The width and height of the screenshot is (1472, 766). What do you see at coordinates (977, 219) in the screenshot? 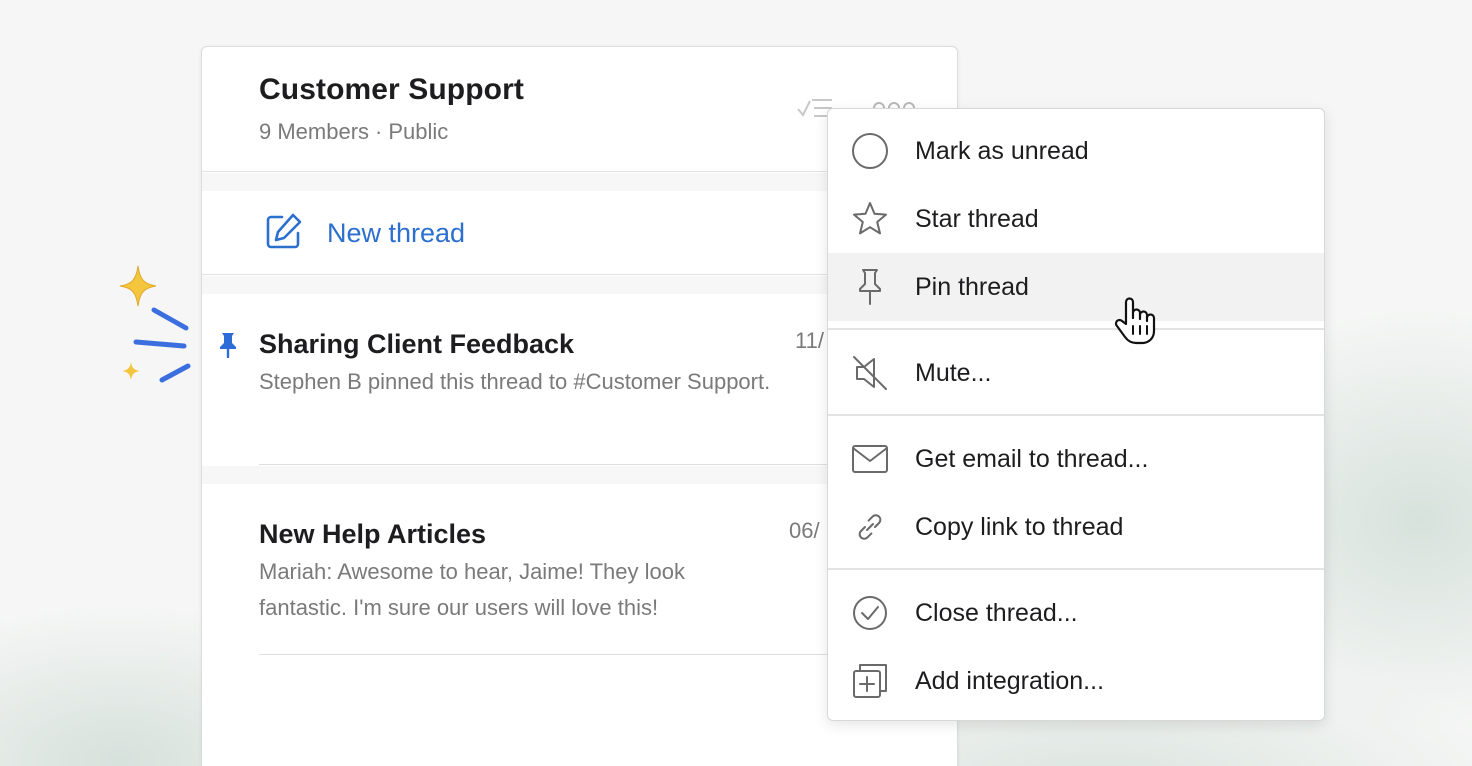
I see `menu-item-label: Star thread` at bounding box center [977, 219].